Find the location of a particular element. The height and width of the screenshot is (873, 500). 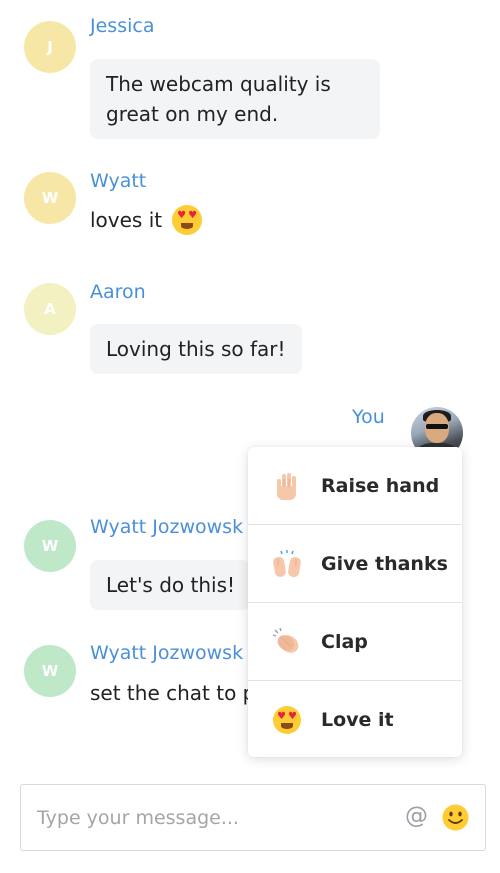

message-input is located at coordinates (222, 818).